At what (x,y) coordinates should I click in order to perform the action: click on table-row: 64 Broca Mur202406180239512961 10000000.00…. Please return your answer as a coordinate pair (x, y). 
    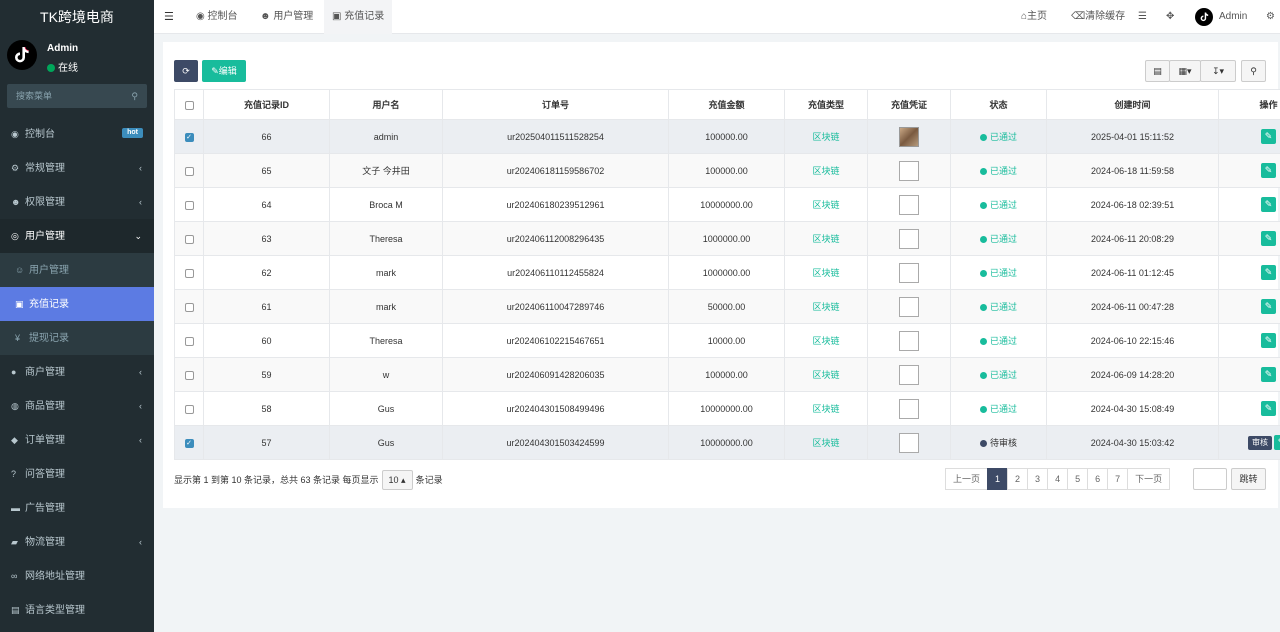
    Looking at the image, I should click on (727, 204).